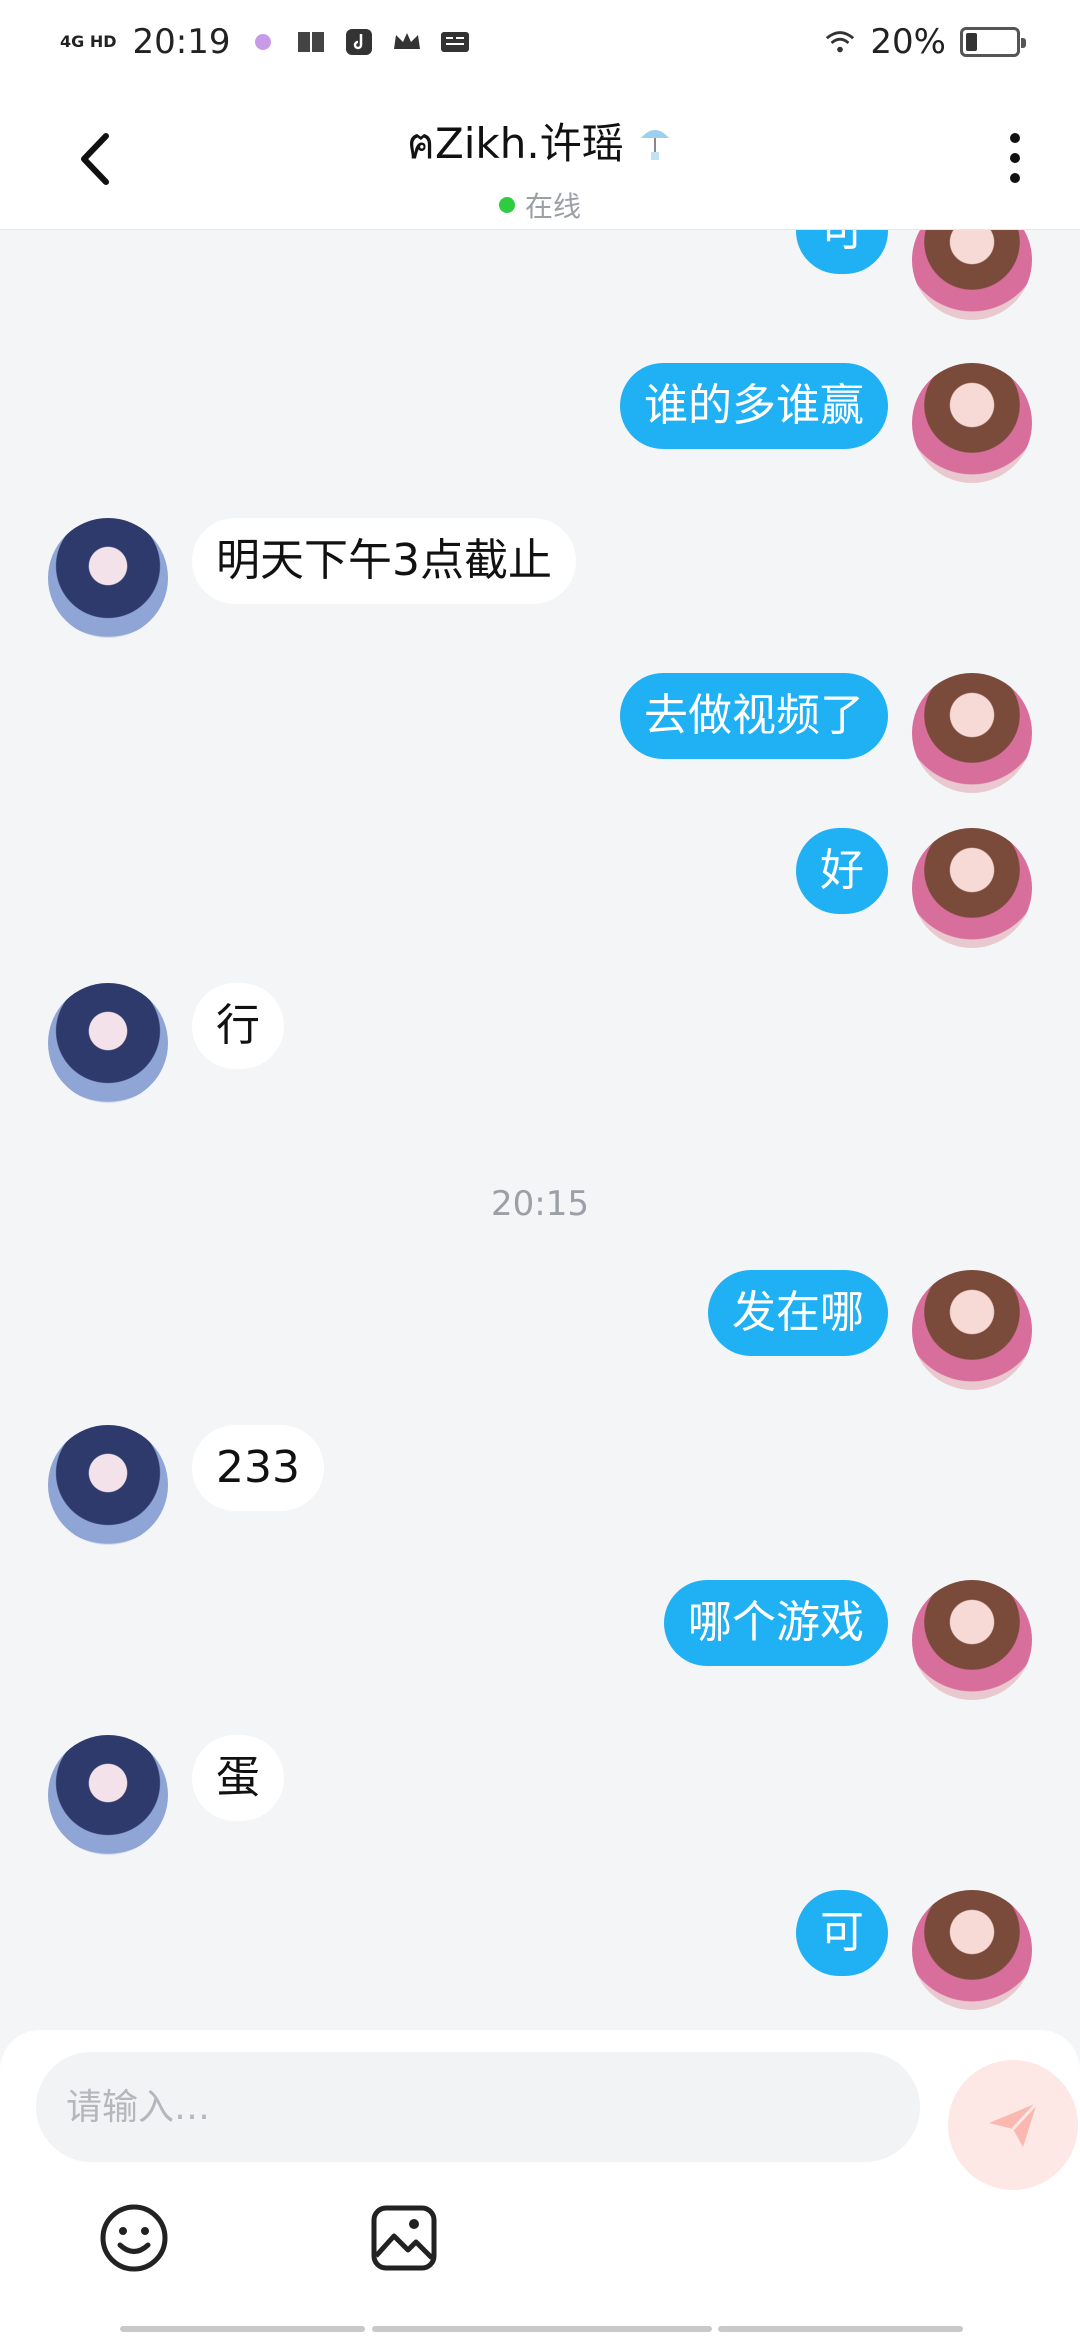 The height and width of the screenshot is (2340, 1080). I want to click on emoji-icon, so click(134, 2238).